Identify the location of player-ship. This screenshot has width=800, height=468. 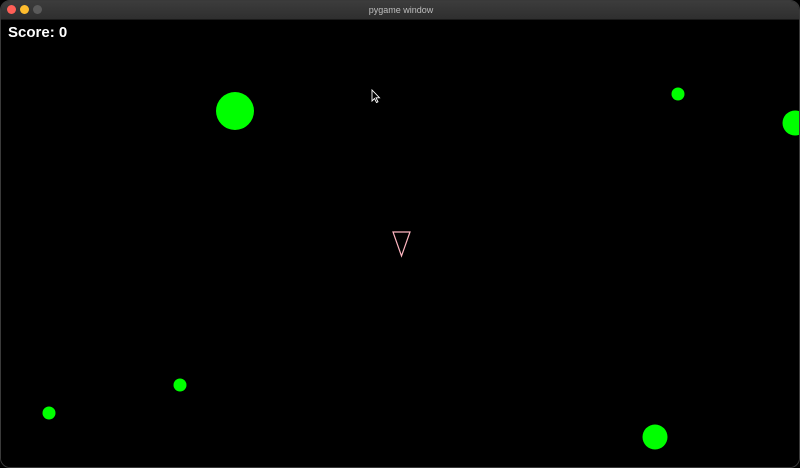
(401, 244).